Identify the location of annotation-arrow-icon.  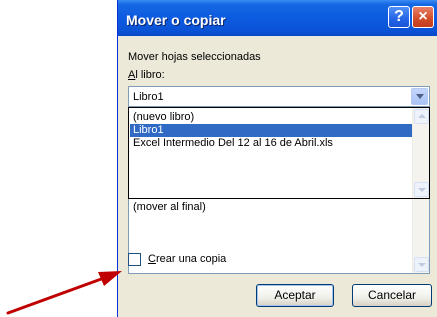
(64, 293).